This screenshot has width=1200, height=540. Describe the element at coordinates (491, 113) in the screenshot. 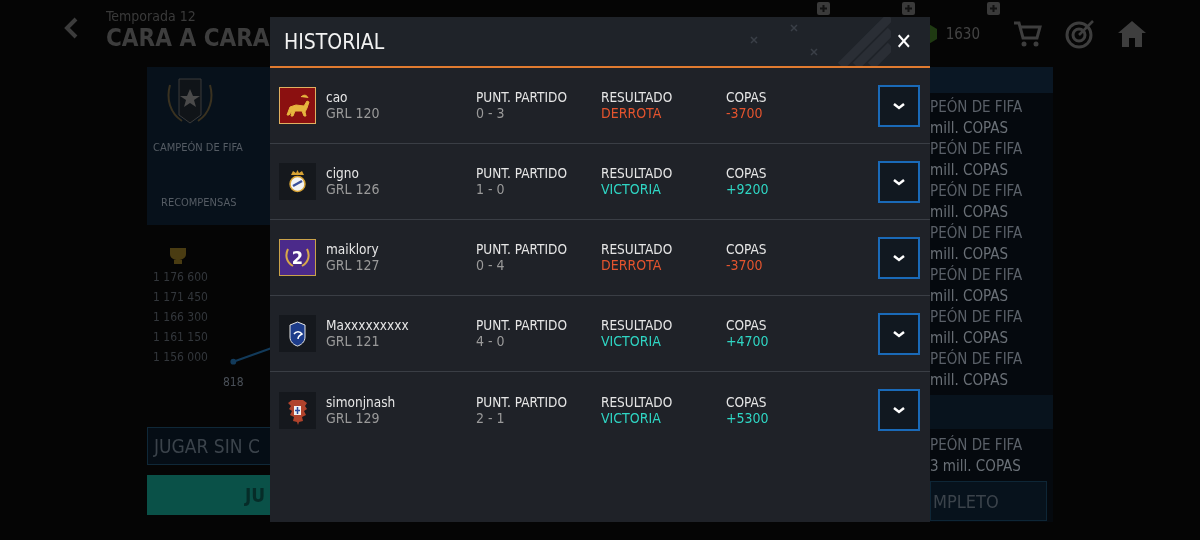

I see `match-score: 0 - 3` at that location.